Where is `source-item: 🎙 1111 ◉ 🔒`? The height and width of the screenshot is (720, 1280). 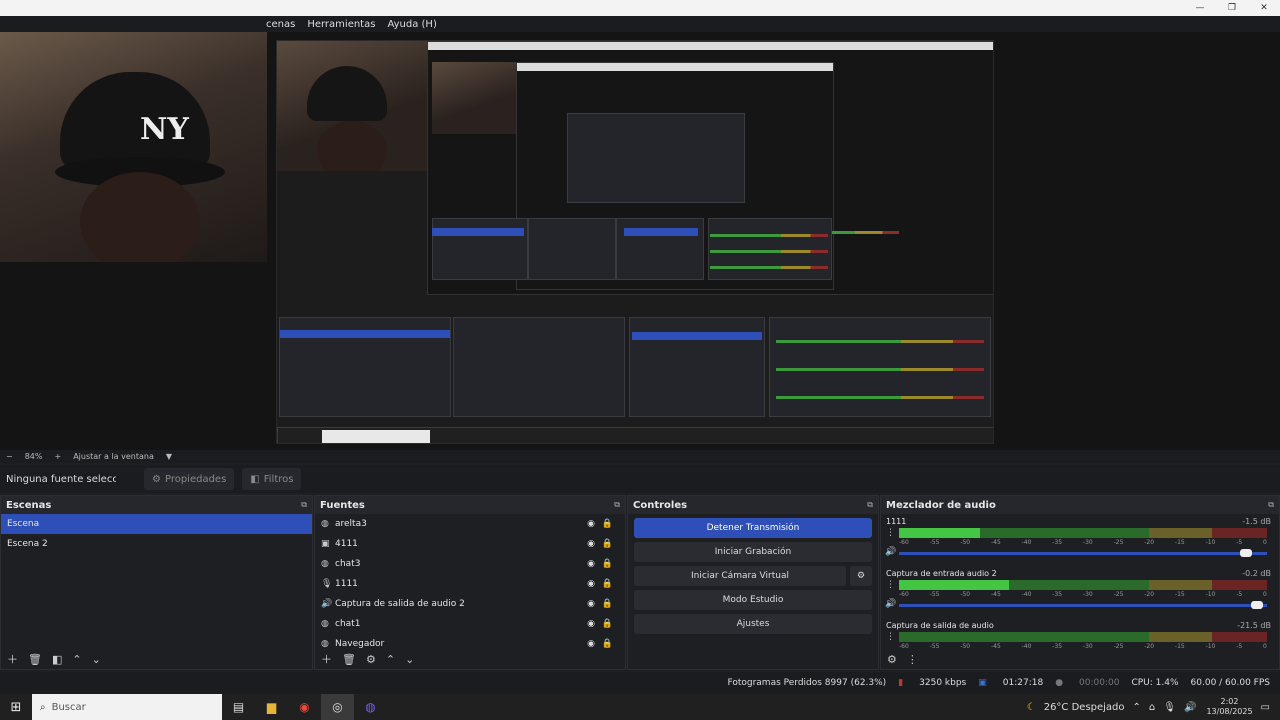 source-item: 🎙 1111 ◉ 🔒 is located at coordinates (470, 584).